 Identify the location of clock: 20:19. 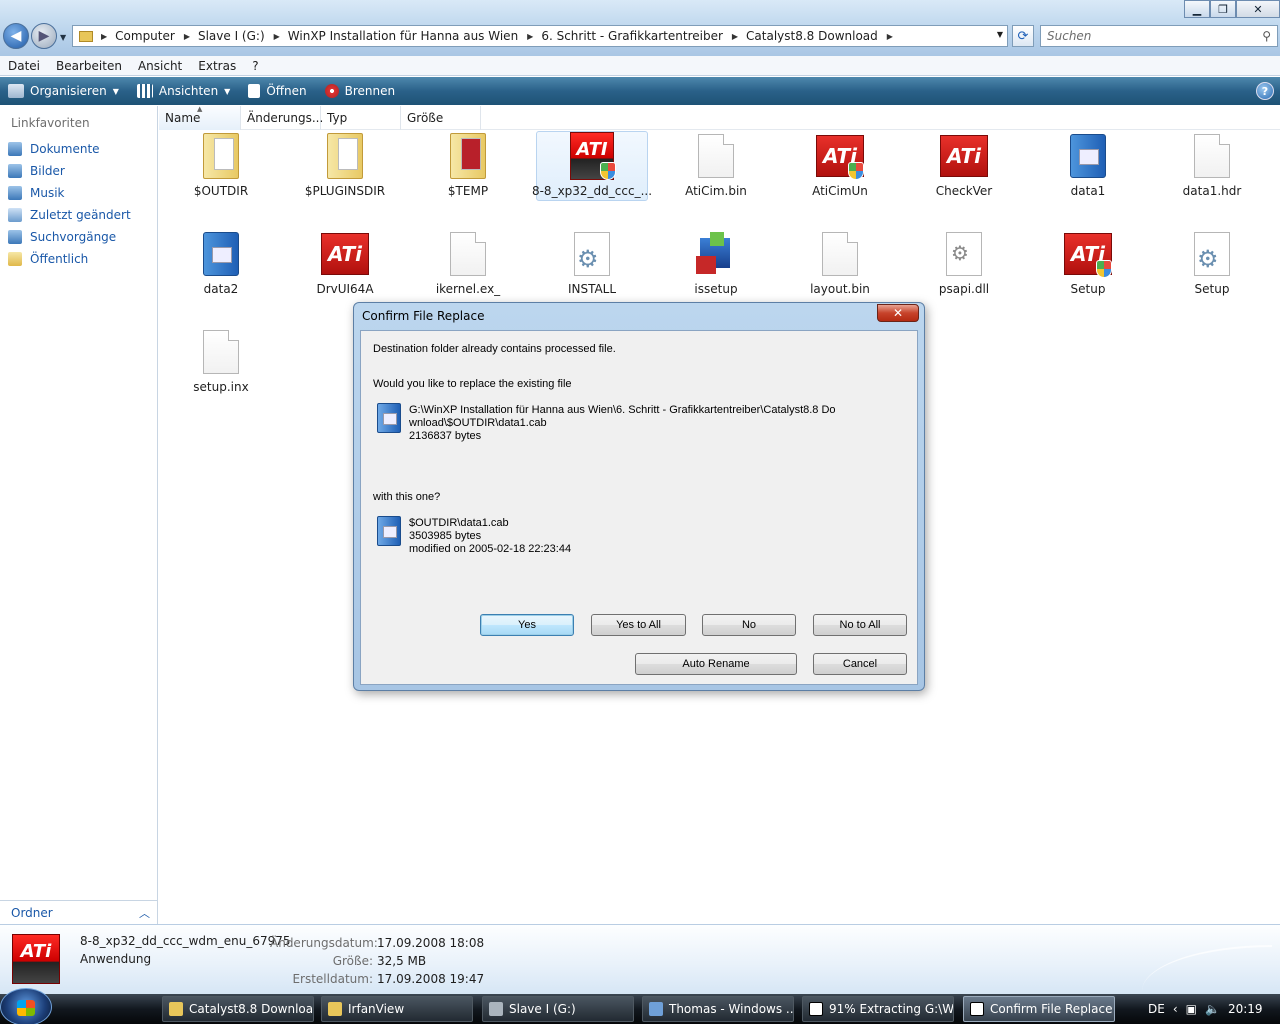
(1245, 1009).